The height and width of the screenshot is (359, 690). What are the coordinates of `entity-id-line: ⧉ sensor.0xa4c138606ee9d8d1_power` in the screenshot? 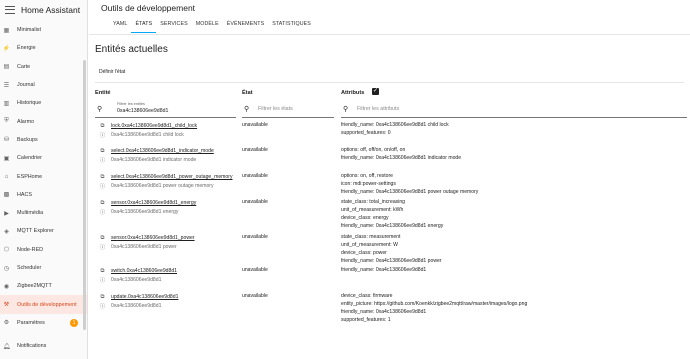 It's located at (147, 238).